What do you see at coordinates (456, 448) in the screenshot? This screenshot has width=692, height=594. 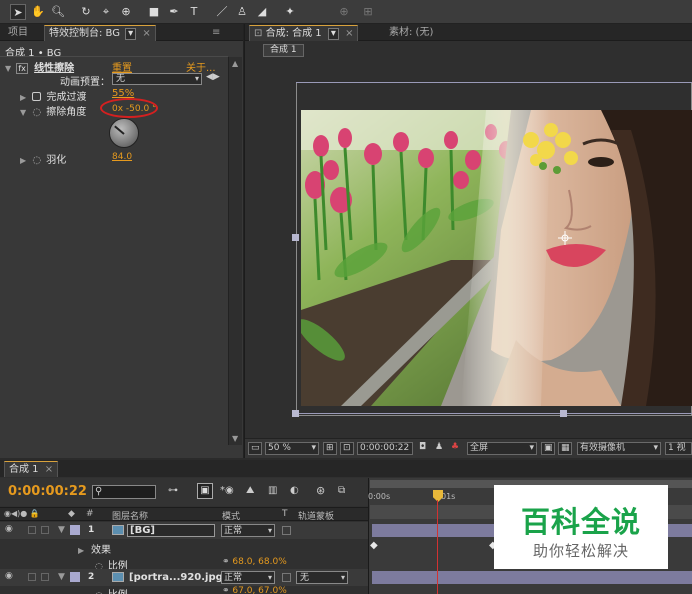 I see `channel-icon: ♣` at bounding box center [456, 448].